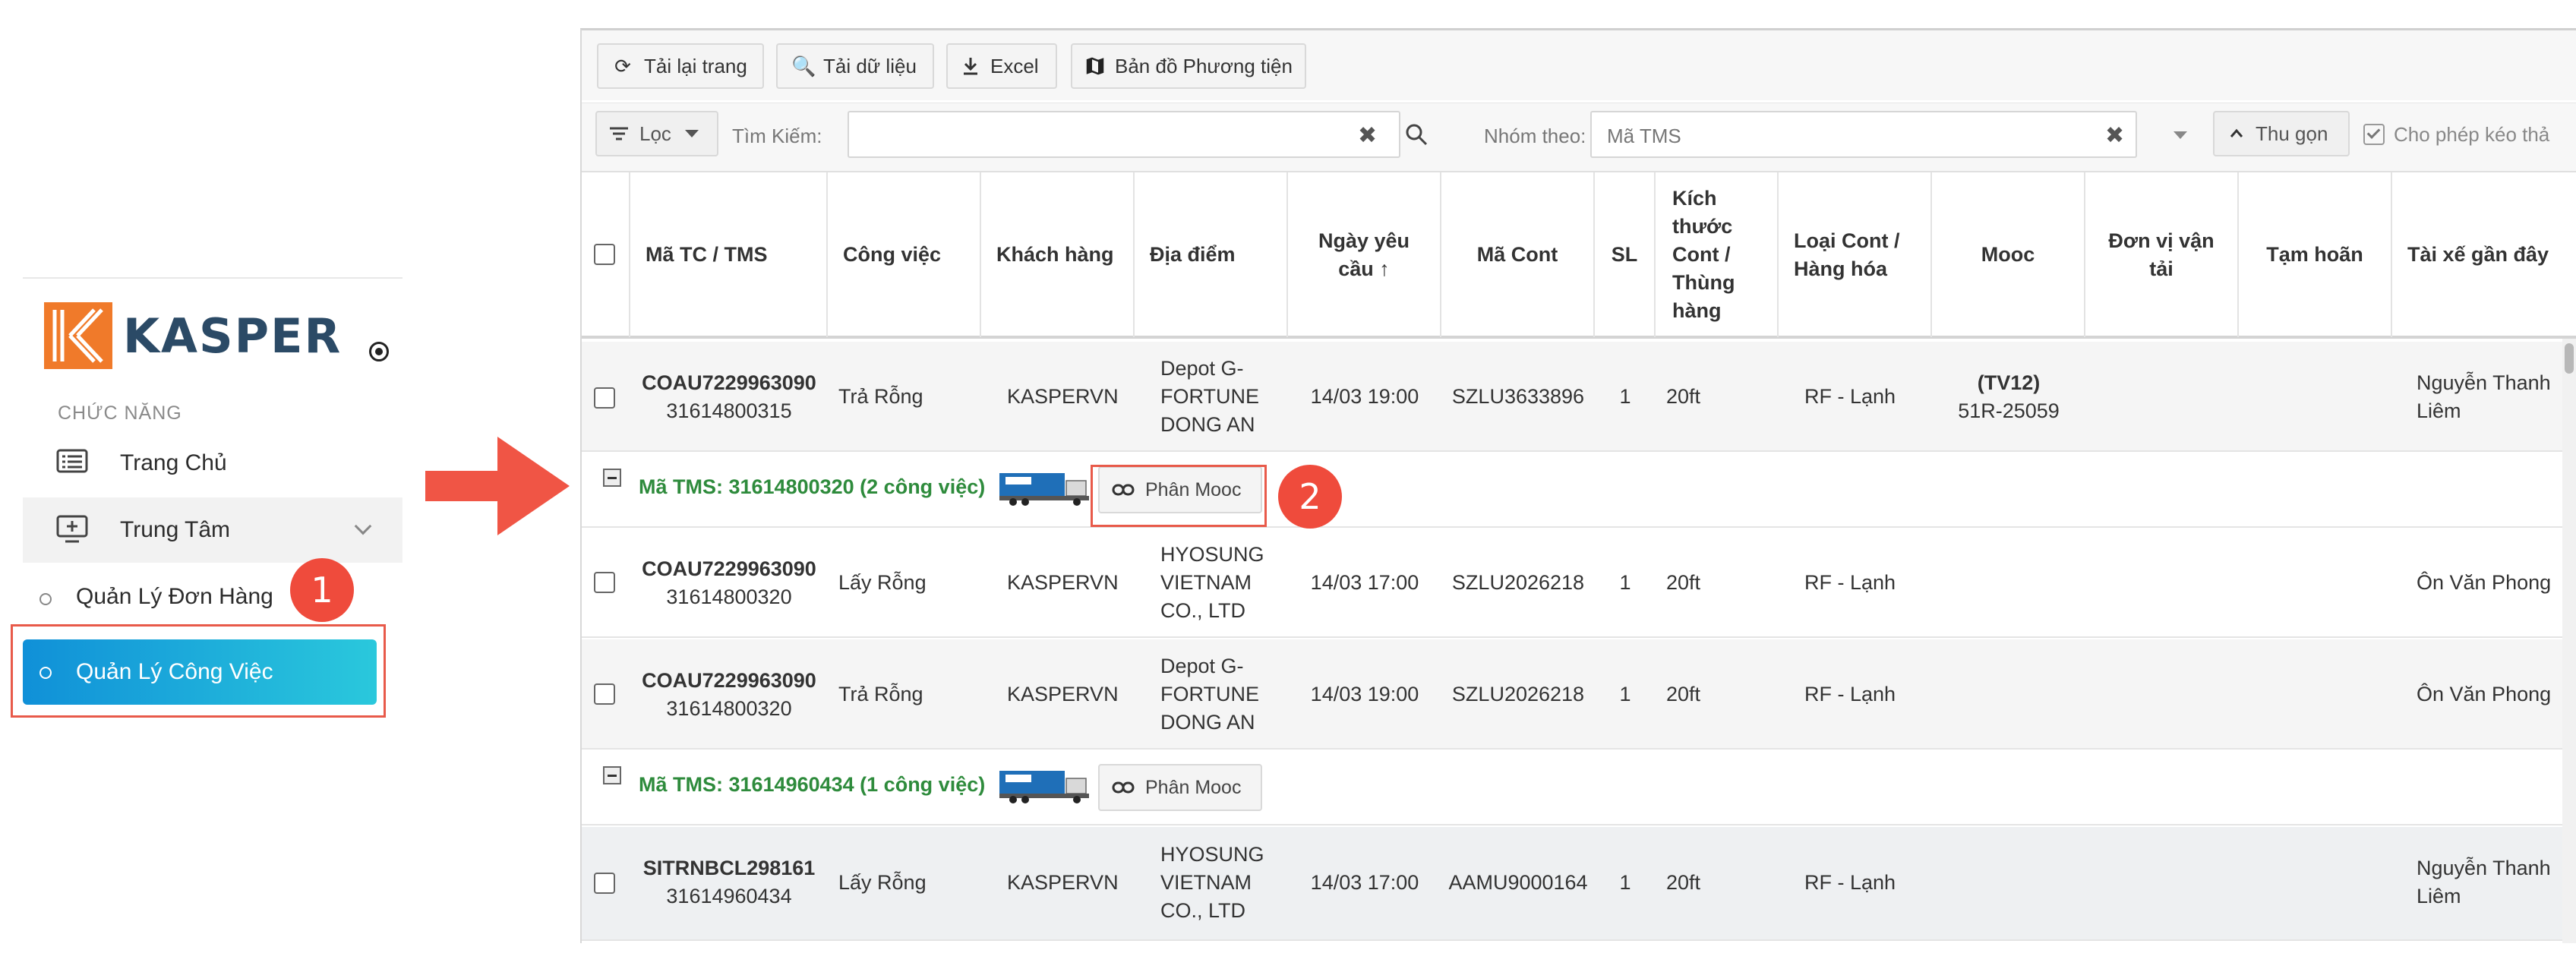 Image resolution: width=2576 pixels, height=969 pixels. What do you see at coordinates (2569, 641) in the screenshot?
I see `table-scrollbar` at bounding box center [2569, 641].